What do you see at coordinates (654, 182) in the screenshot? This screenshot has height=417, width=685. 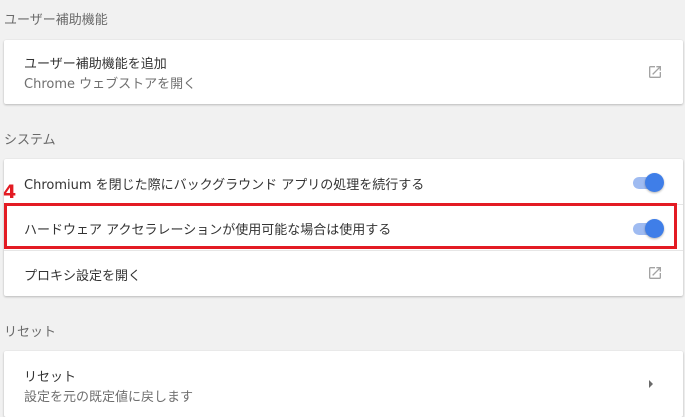 I see `toggle-knob` at bounding box center [654, 182].